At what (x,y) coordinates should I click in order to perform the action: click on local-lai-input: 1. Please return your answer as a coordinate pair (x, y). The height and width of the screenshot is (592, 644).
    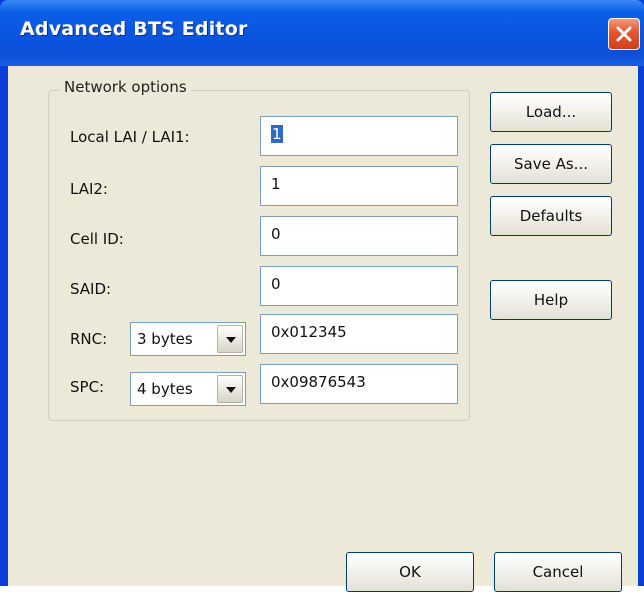
    Looking at the image, I should click on (359, 136).